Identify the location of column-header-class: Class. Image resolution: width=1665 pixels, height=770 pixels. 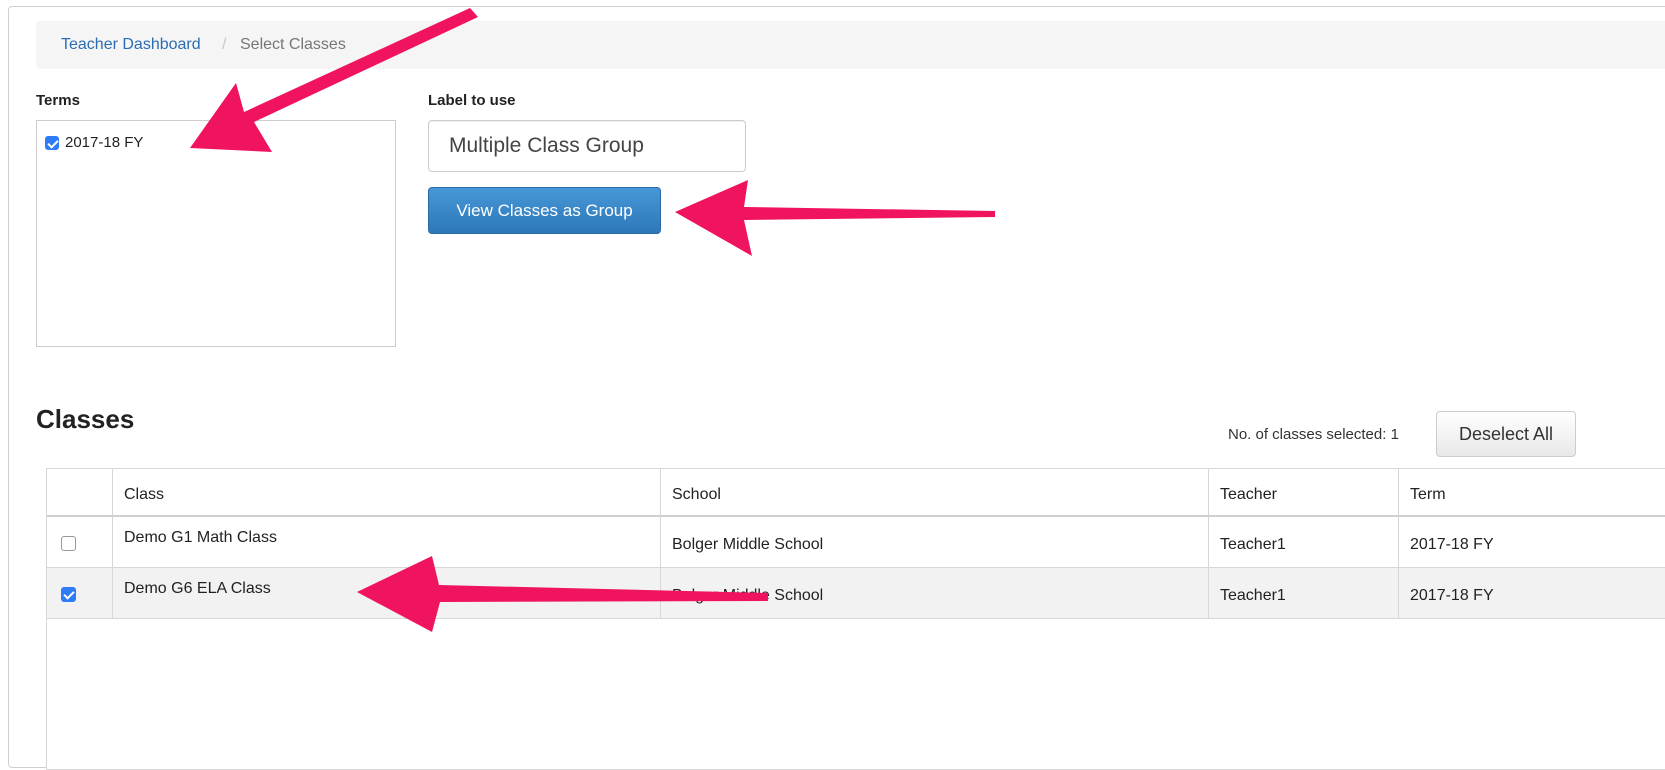
(387, 492).